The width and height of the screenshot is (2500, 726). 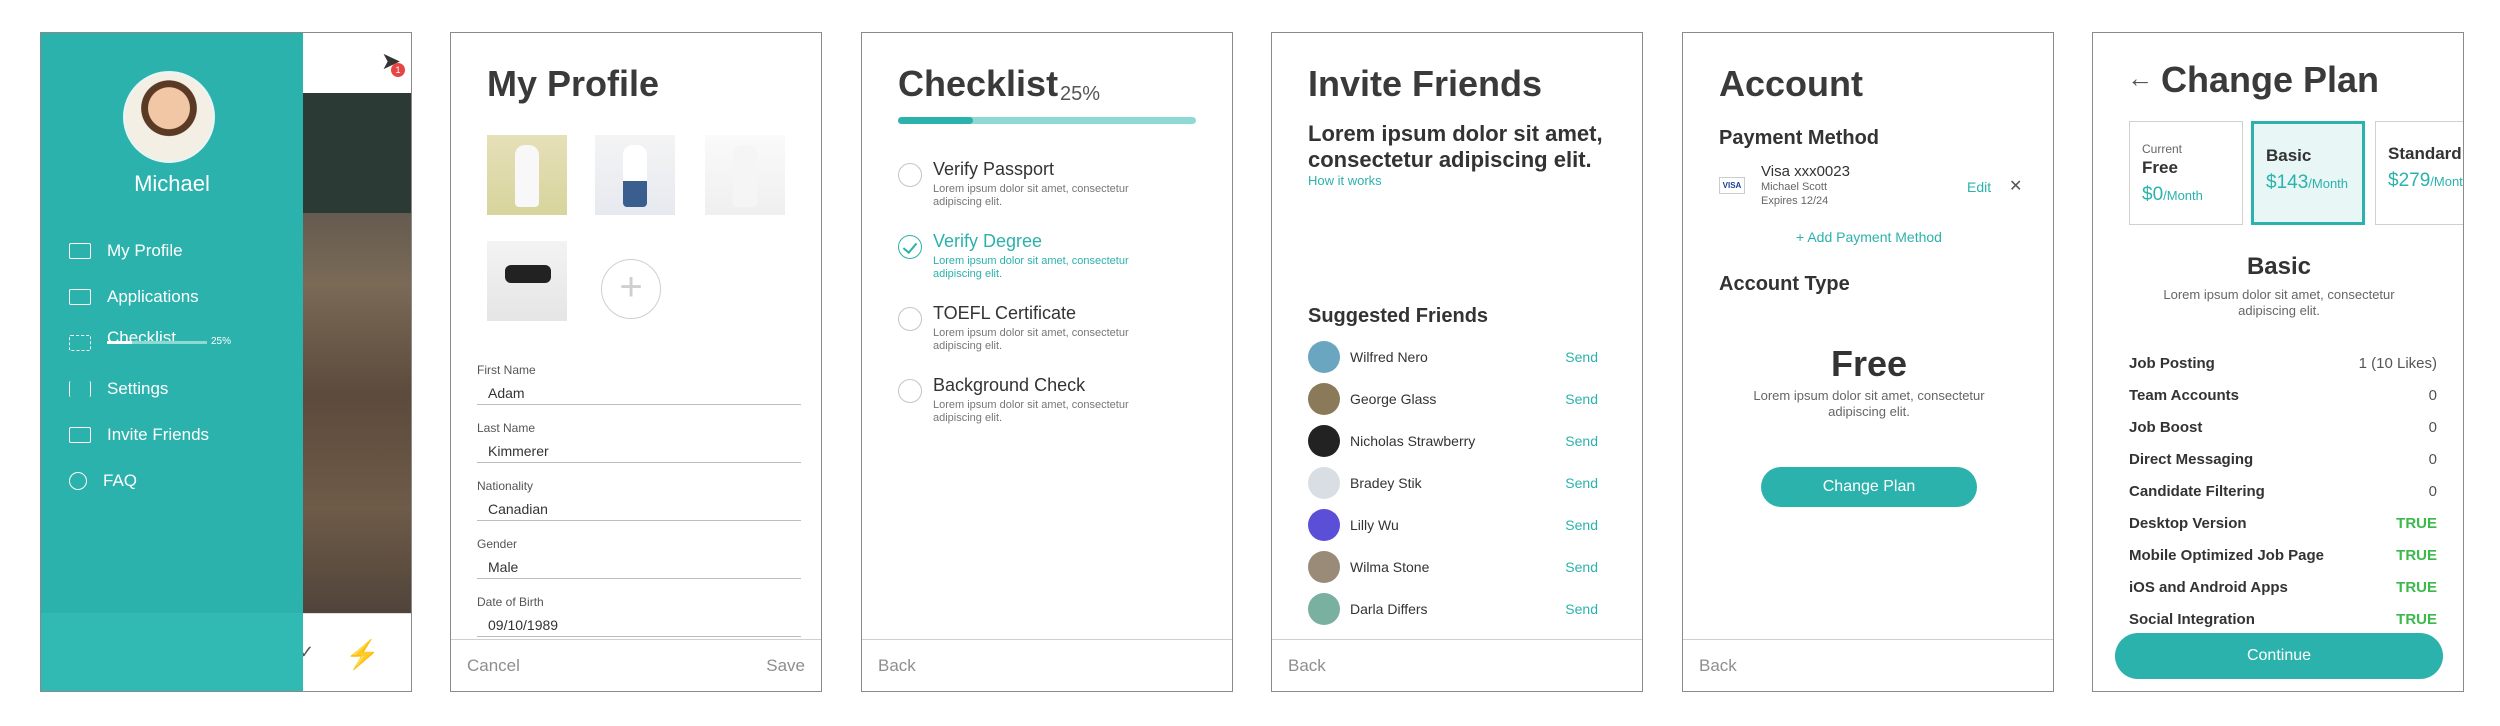 I want to click on lightning-icon: ⚡, so click(x=362, y=654).